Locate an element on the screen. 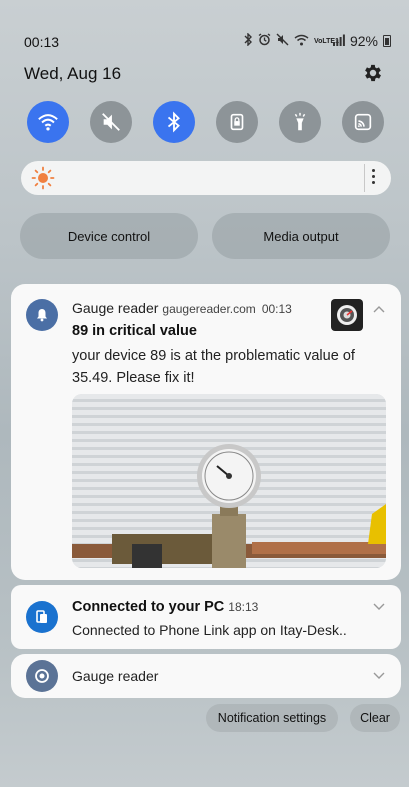  alarm-icon is located at coordinates (264, 41).